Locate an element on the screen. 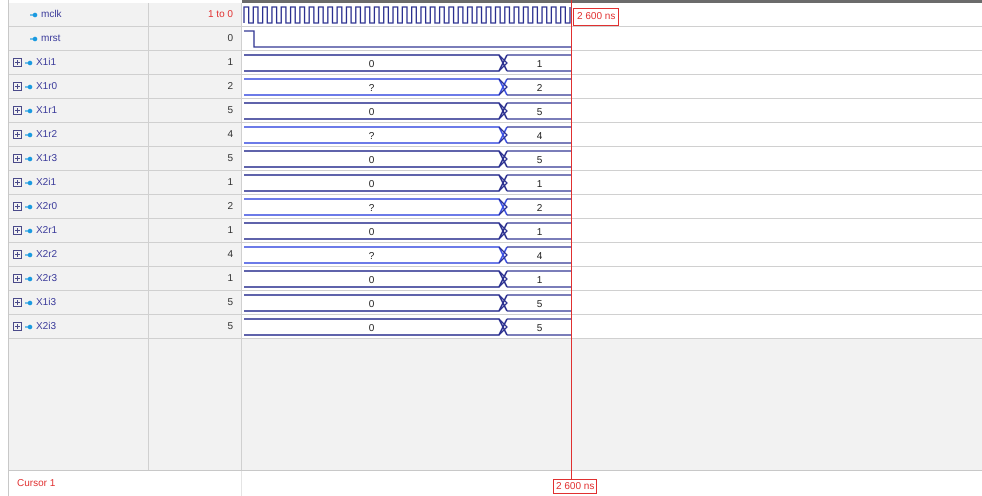  signal-name: X2r2 is located at coordinates (47, 254).